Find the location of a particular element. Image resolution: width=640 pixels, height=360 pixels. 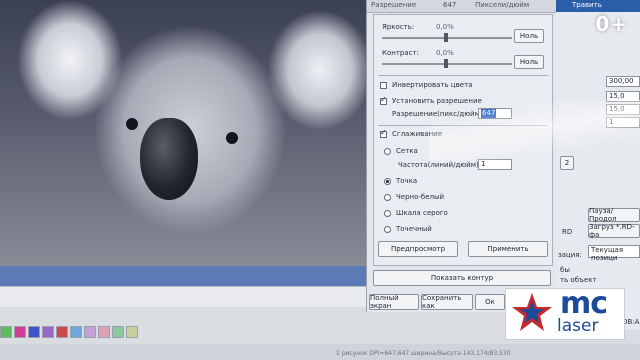

logo-laser-text: laser is located at coordinates (578, 326).